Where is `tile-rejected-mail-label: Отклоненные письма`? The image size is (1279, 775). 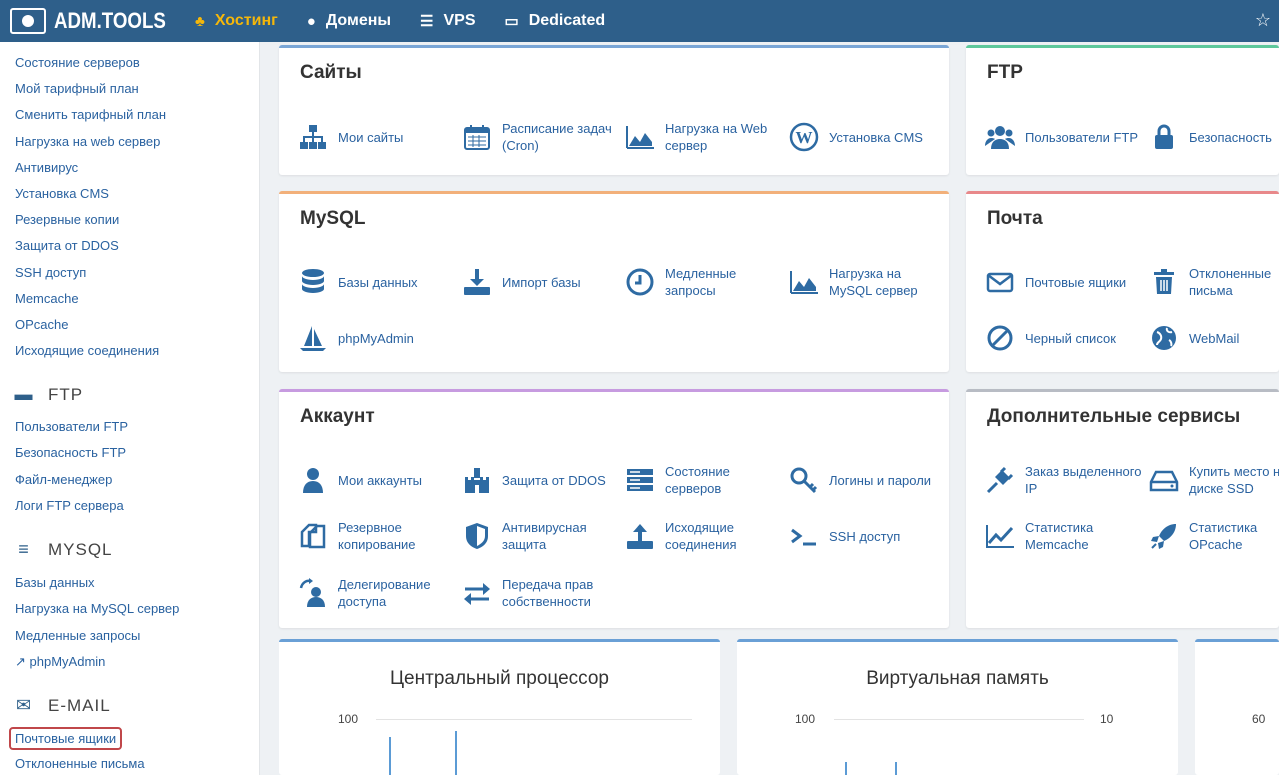 tile-rejected-mail-label: Отклоненные письма is located at coordinates (1230, 282).